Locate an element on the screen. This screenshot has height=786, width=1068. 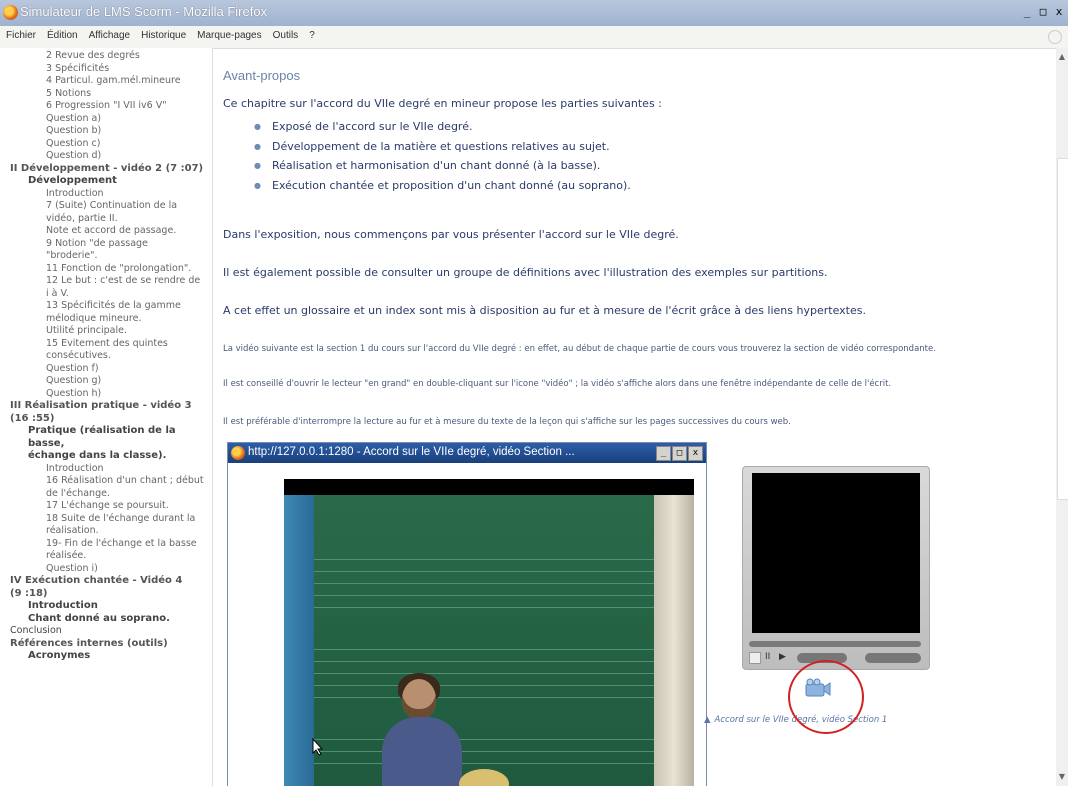
menu-historique: Historique is located at coordinates (163, 35).